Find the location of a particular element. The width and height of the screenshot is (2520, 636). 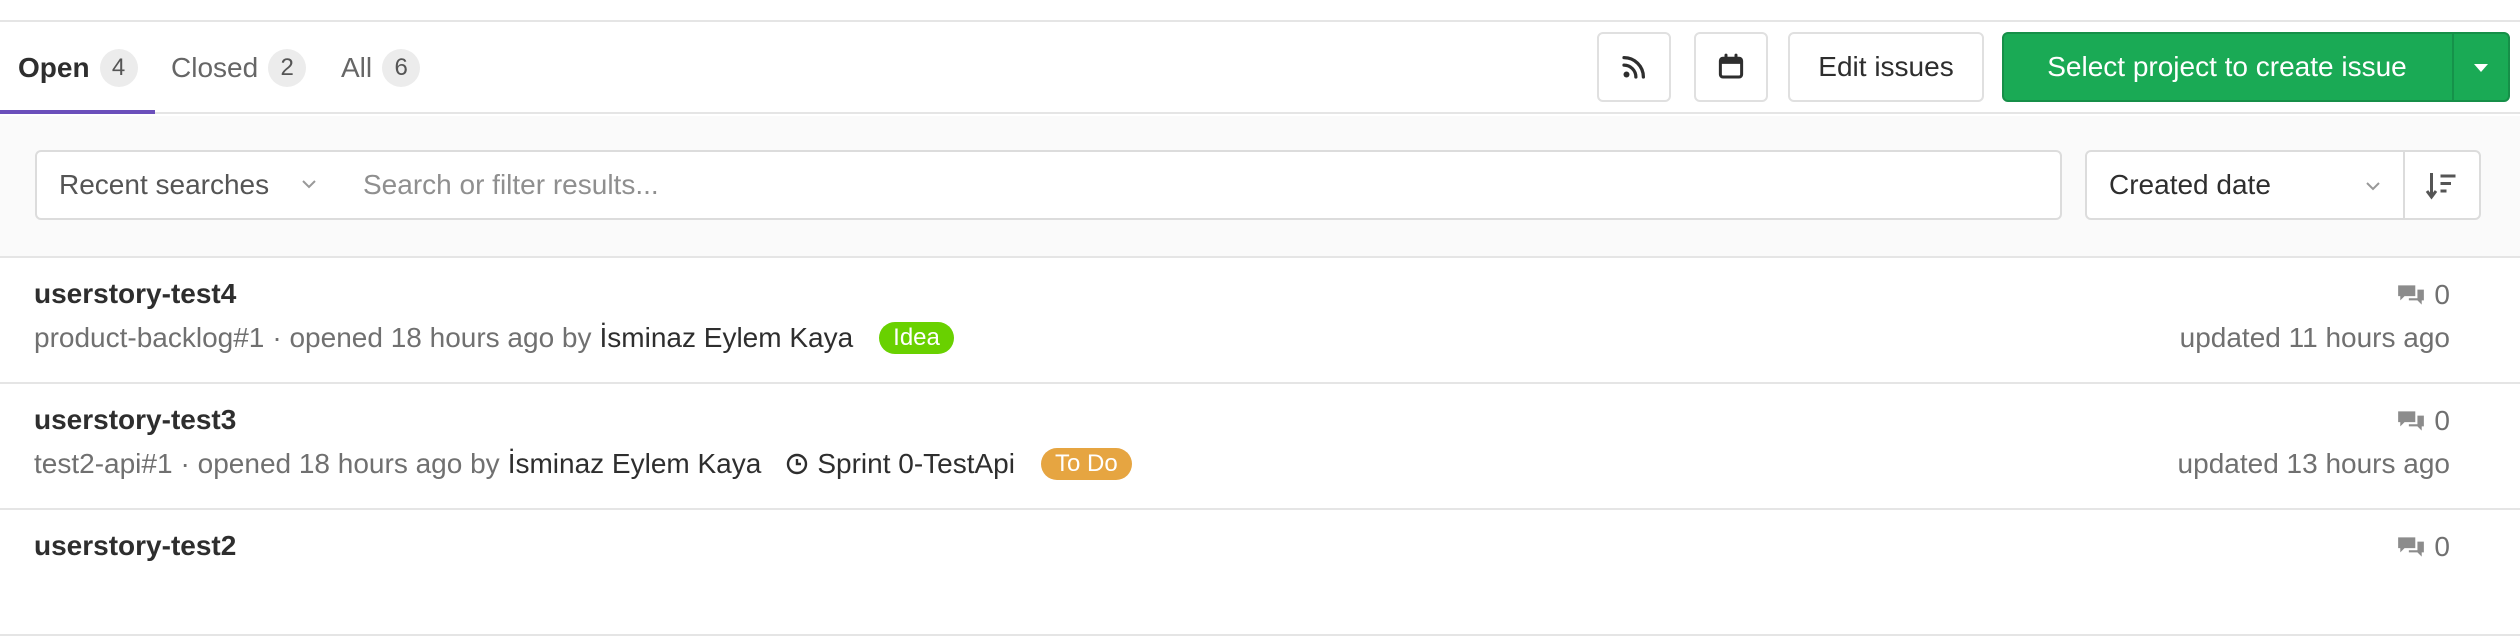

issue-stats: 0 updated 13 hours ago is located at coordinates (2314, 442).